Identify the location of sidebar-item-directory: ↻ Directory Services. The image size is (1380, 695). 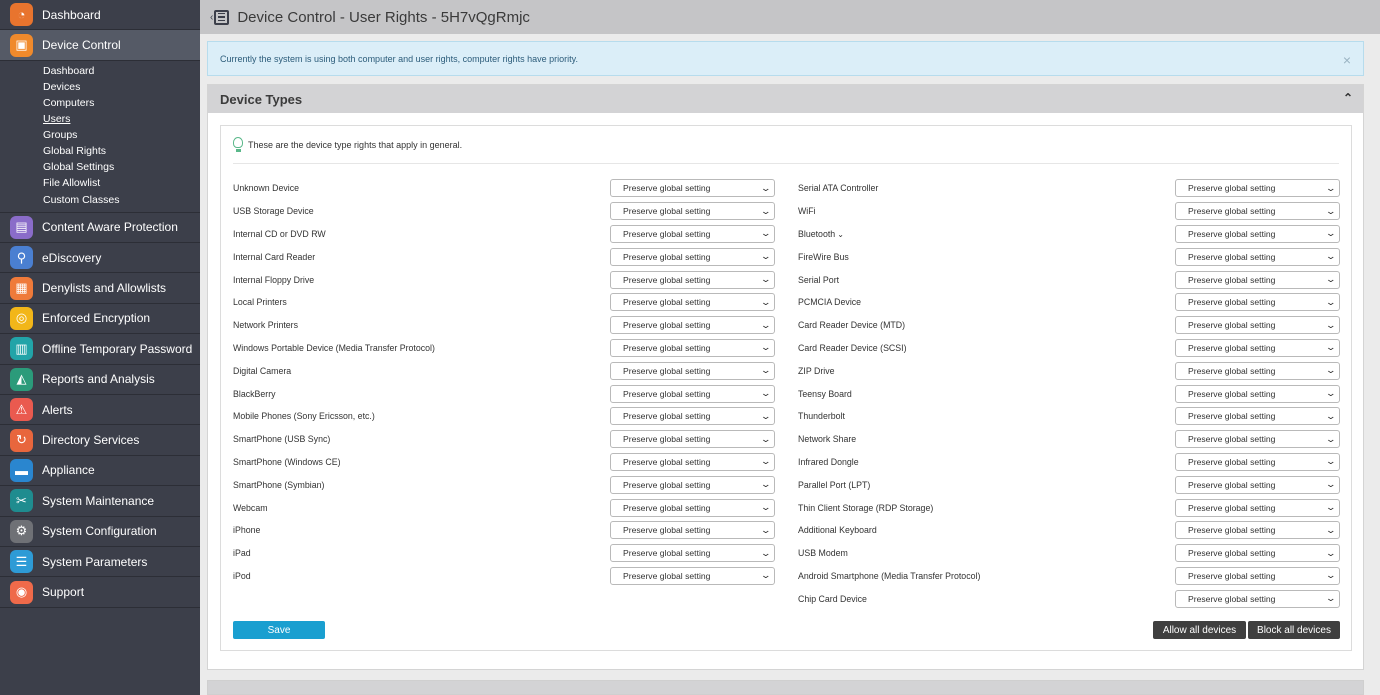
(100, 440).